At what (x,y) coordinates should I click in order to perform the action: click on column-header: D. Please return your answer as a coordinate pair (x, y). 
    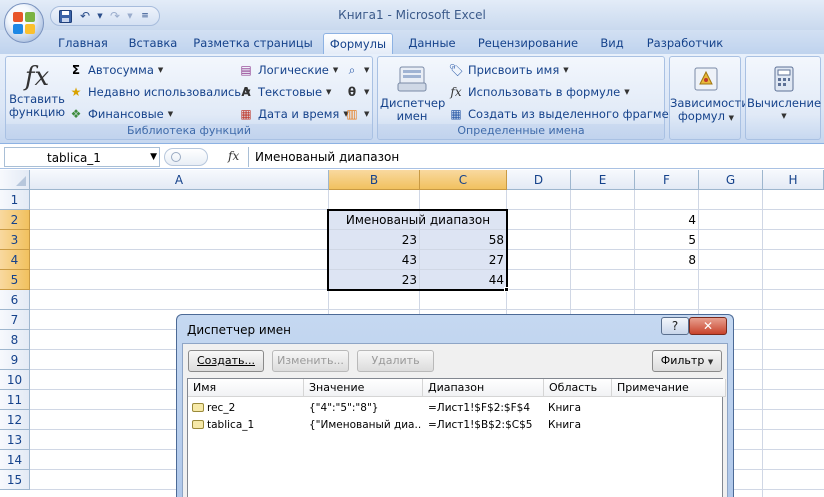
    Looking at the image, I should click on (539, 180).